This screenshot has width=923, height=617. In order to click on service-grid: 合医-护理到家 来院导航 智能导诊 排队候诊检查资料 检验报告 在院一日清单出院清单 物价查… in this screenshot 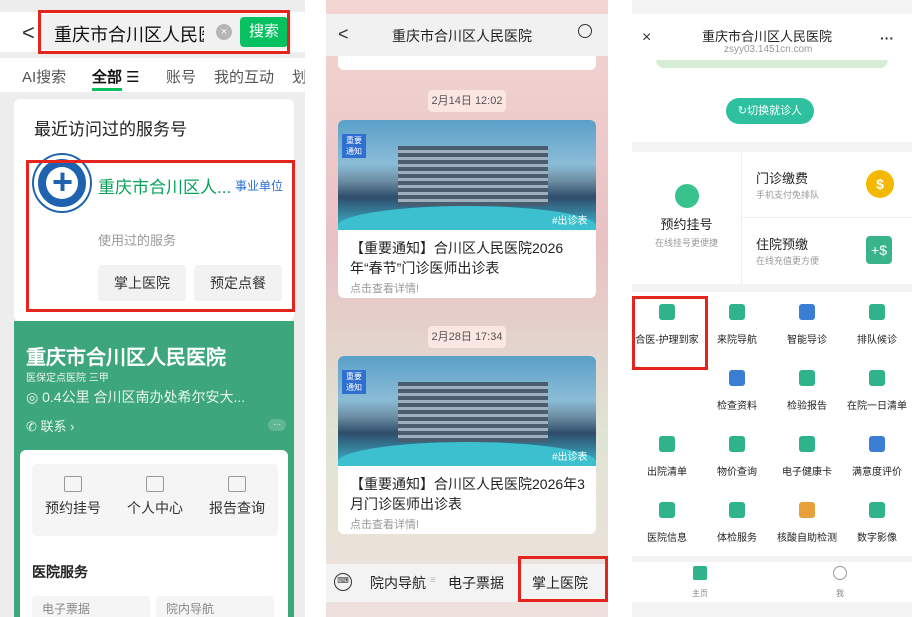, I will do `click(772, 424)`.